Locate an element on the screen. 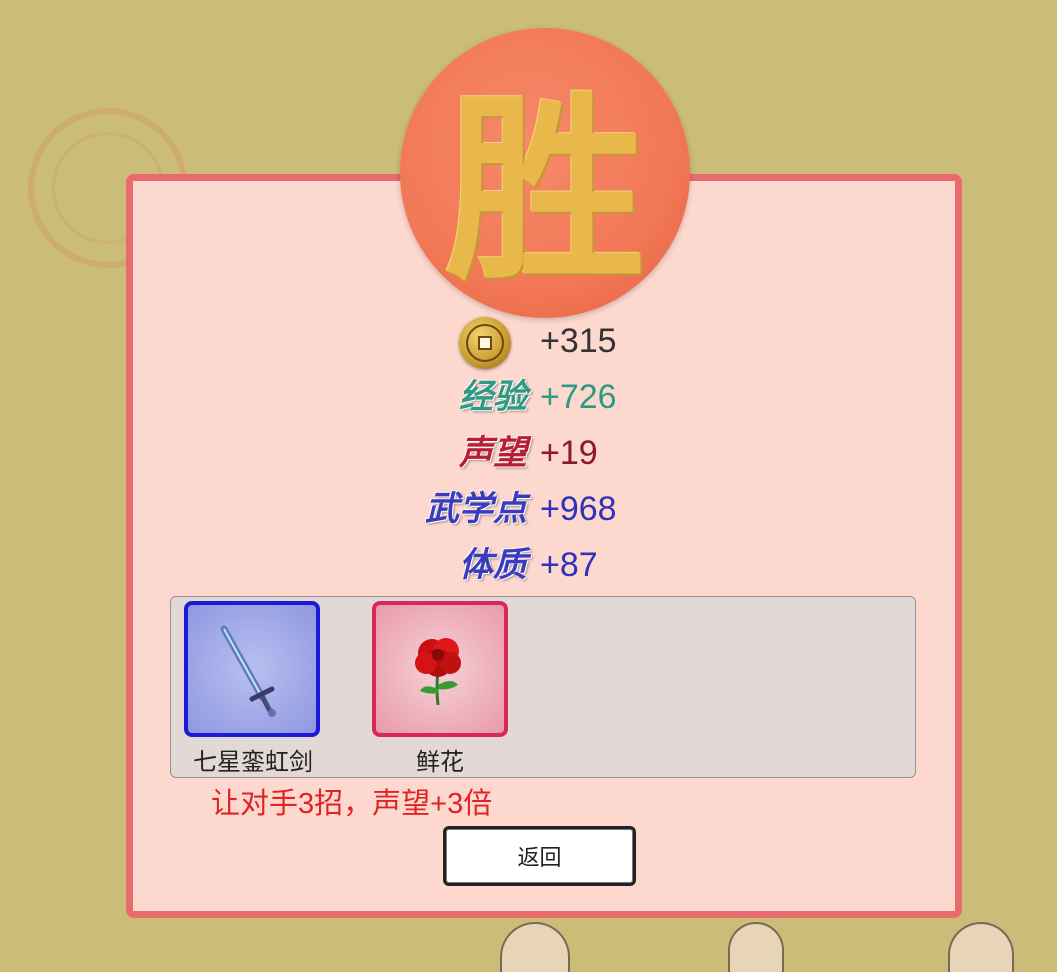 This screenshot has width=1057, height=972. reward-row-coins: +315 is located at coordinates (528, 341).